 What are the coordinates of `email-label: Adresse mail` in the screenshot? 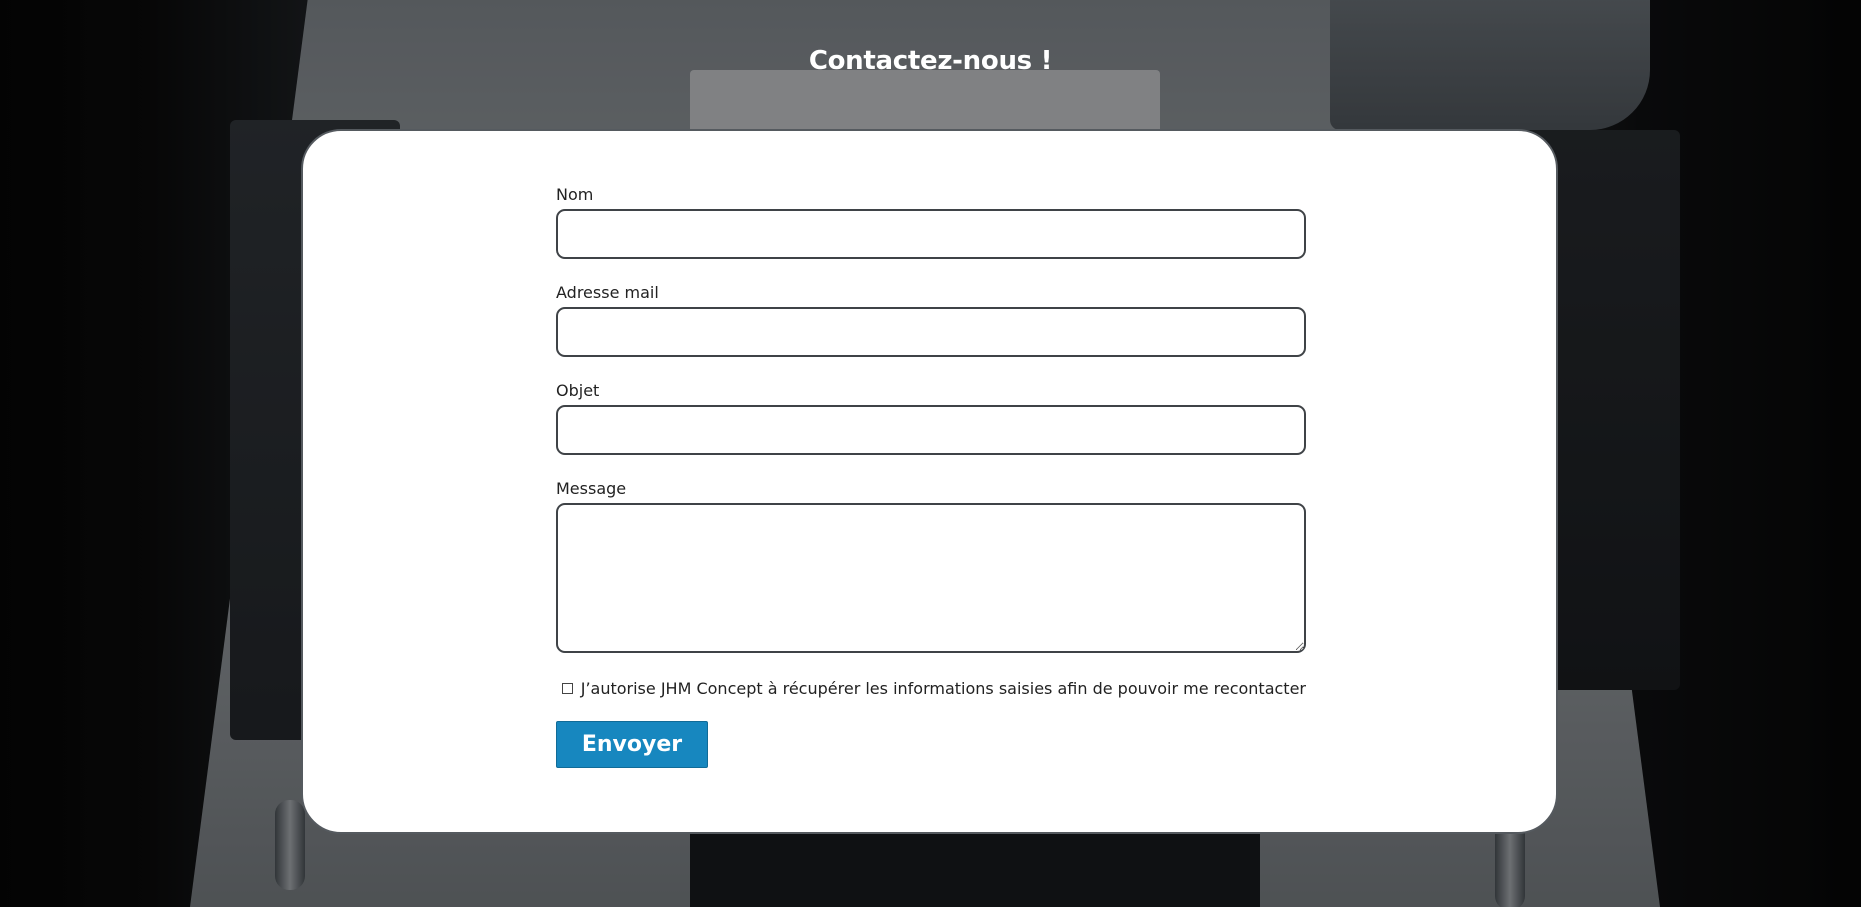 It's located at (607, 292).